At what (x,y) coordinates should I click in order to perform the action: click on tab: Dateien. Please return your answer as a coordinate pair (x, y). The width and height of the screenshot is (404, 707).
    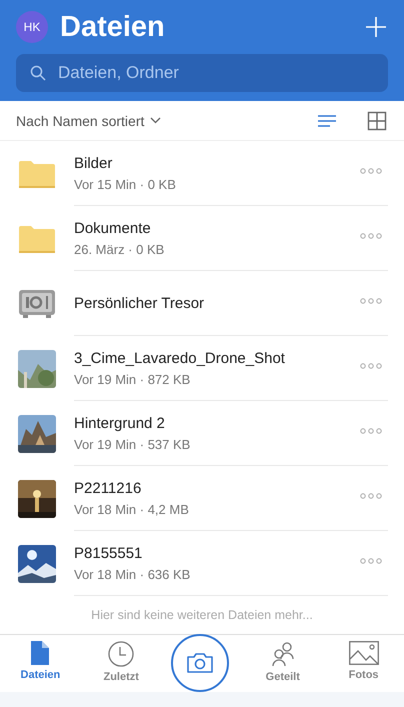
    Looking at the image, I should click on (40, 663).